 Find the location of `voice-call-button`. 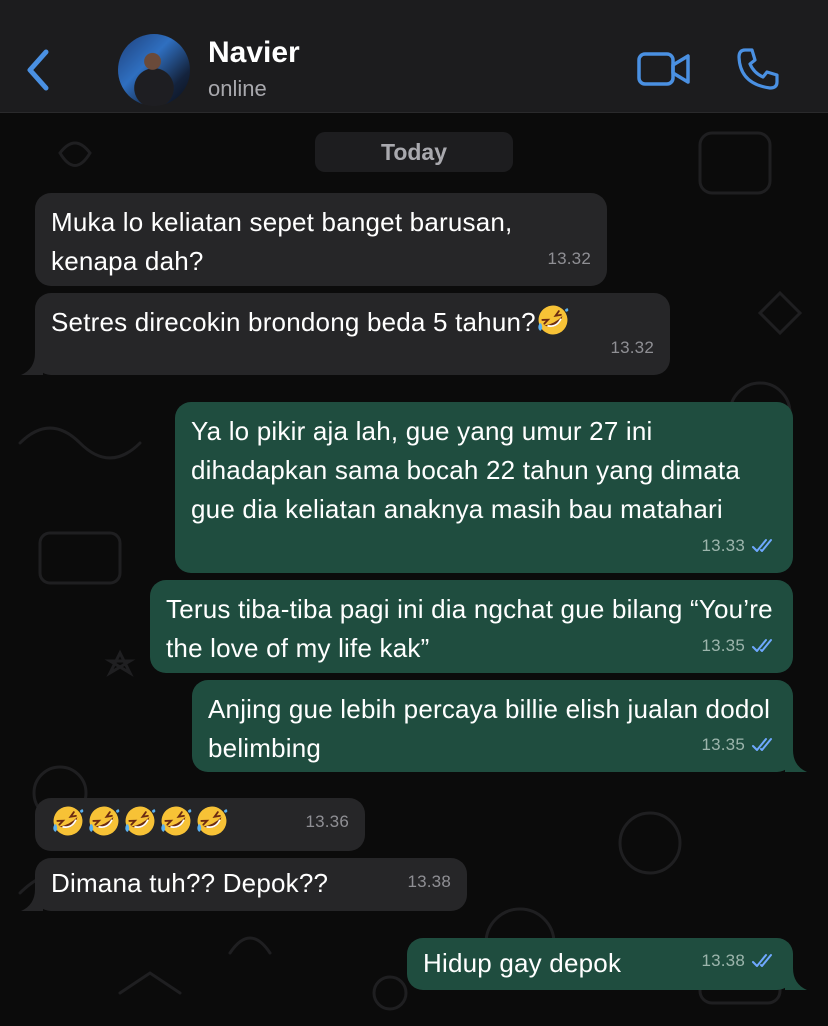

voice-call-button is located at coordinates (758, 69).